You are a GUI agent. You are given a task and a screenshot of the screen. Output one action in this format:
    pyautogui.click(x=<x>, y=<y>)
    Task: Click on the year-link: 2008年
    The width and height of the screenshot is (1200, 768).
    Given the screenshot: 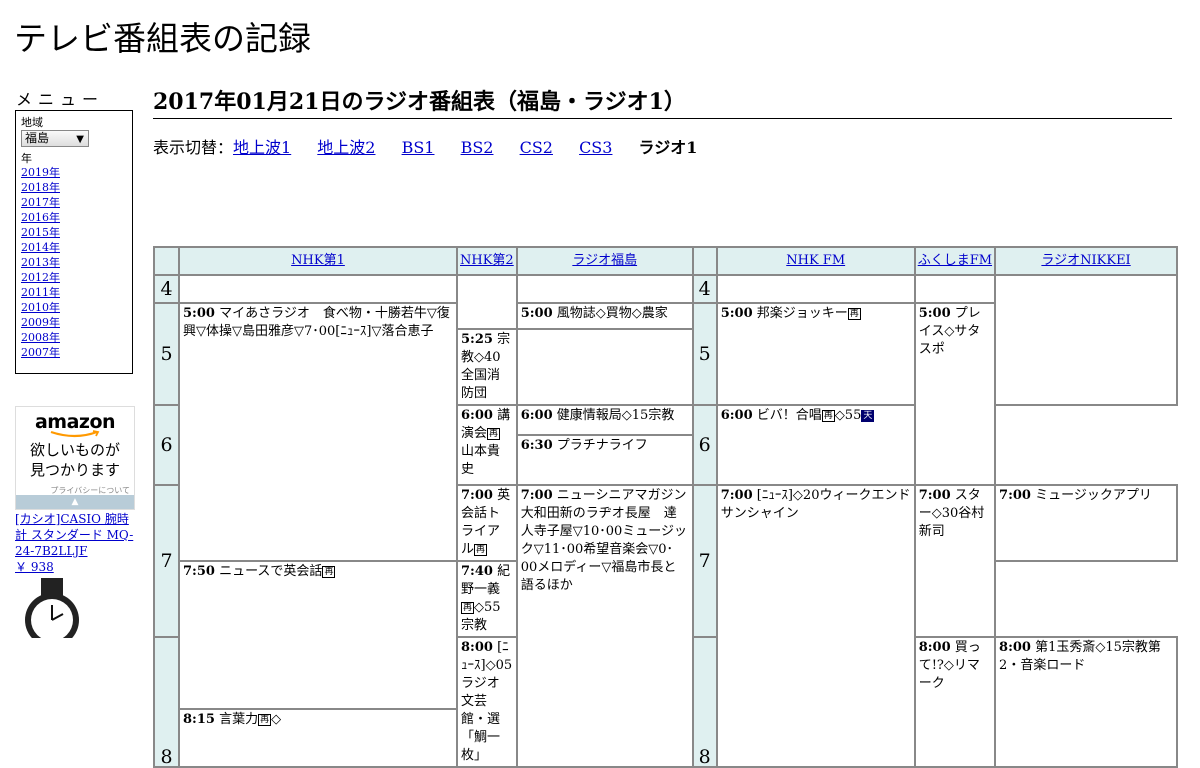 What is the action you would take?
    pyautogui.click(x=40, y=337)
    